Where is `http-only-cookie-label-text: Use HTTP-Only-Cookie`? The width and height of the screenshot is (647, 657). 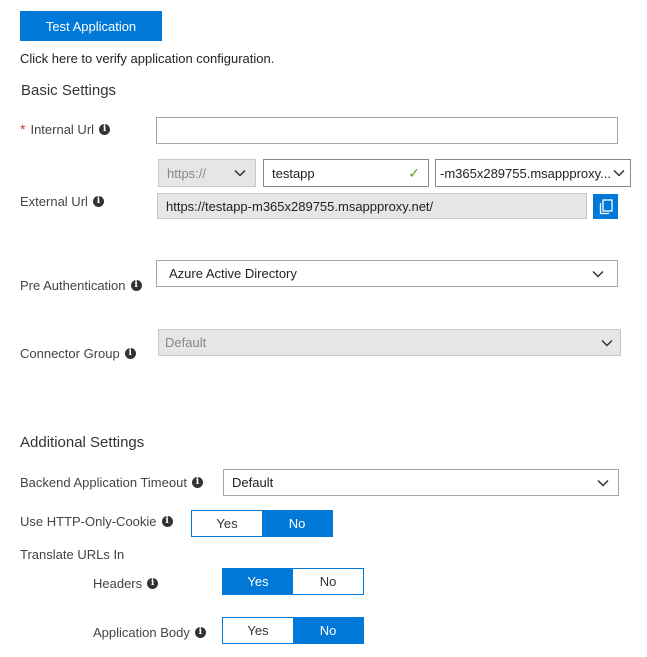 http-only-cookie-label-text: Use HTTP-Only-Cookie is located at coordinates (88, 521).